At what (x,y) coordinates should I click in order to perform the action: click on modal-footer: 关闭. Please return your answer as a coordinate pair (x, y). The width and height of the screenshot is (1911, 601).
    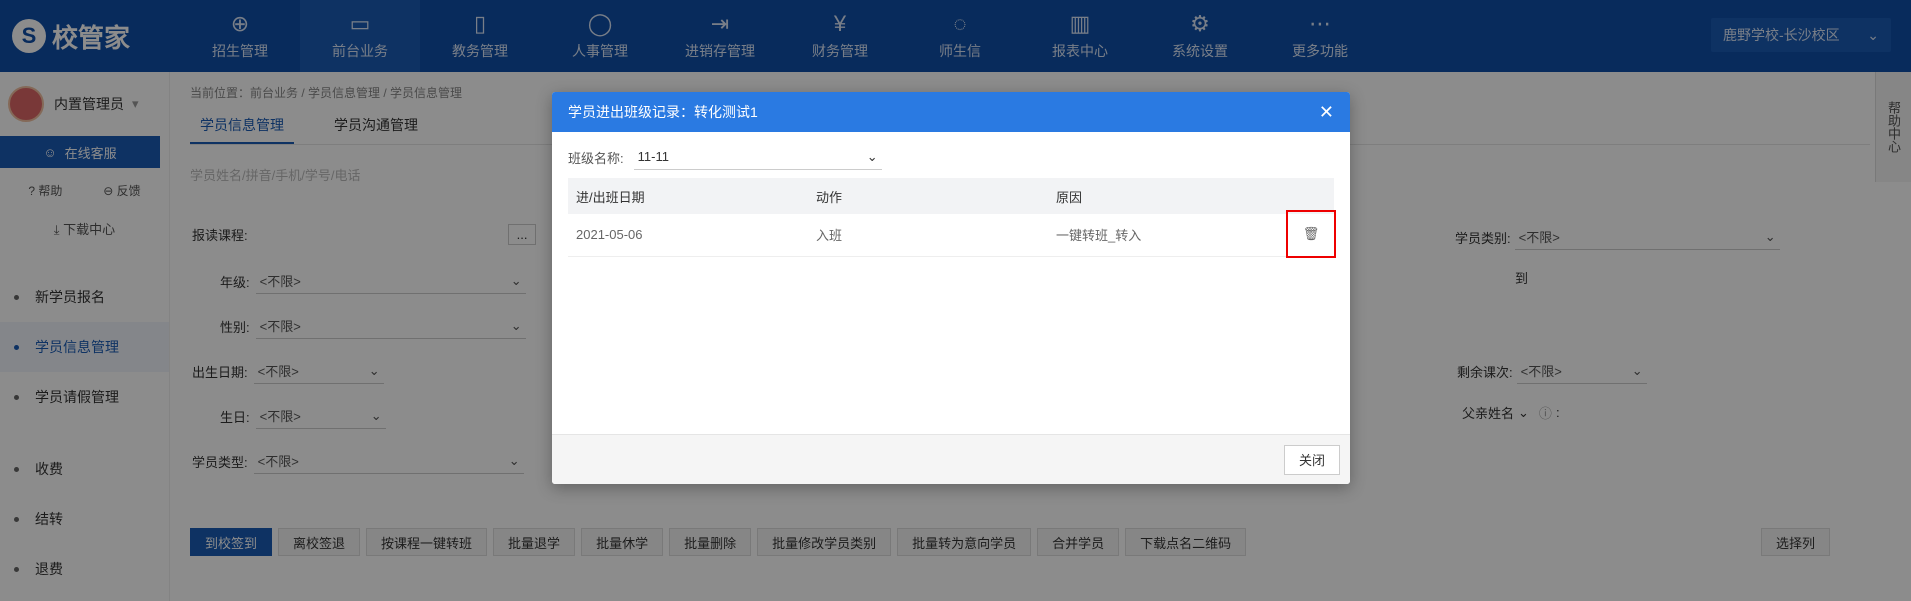
    Looking at the image, I should click on (951, 459).